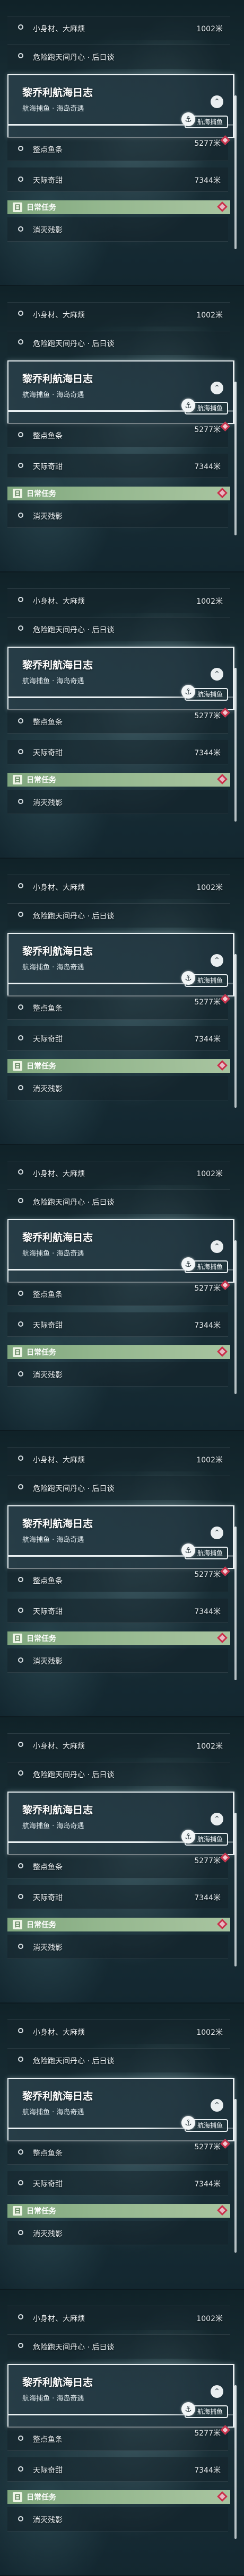  I want to click on subquest-distance: 5277米, so click(208, 2147).